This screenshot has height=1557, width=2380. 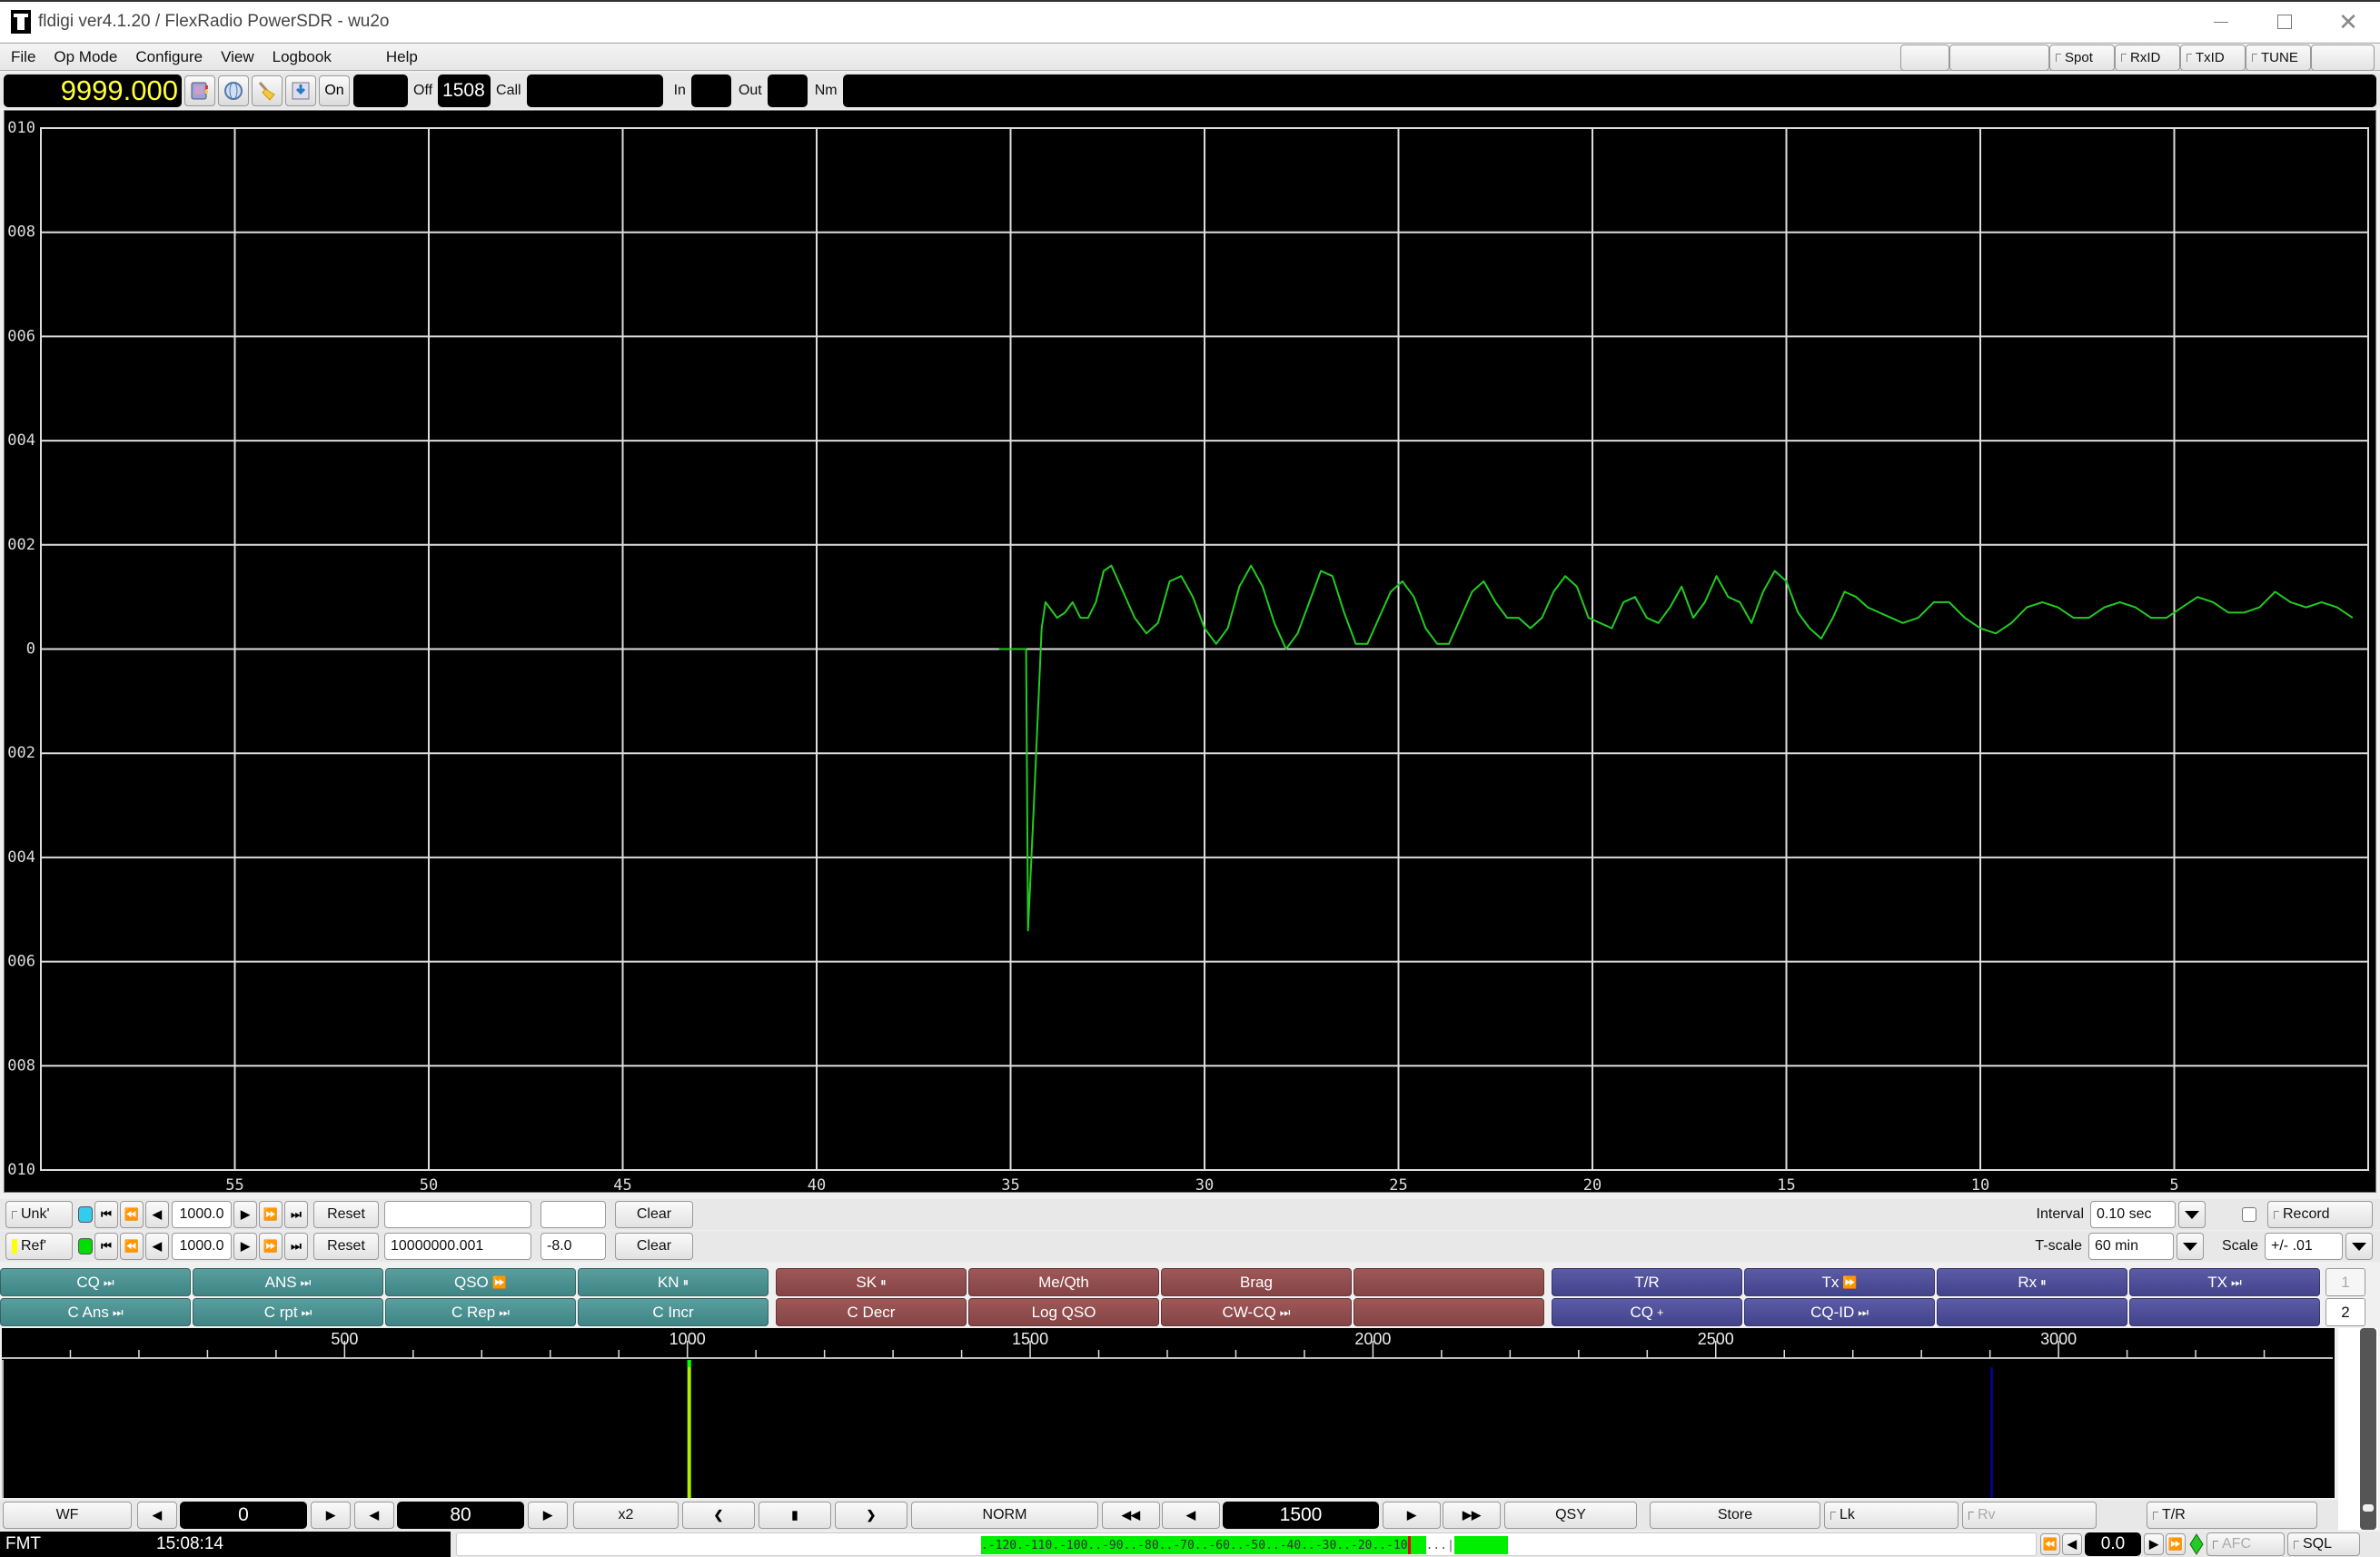 What do you see at coordinates (271, 1246) in the screenshot?
I see `ref-fast-forward-button: ⏩` at bounding box center [271, 1246].